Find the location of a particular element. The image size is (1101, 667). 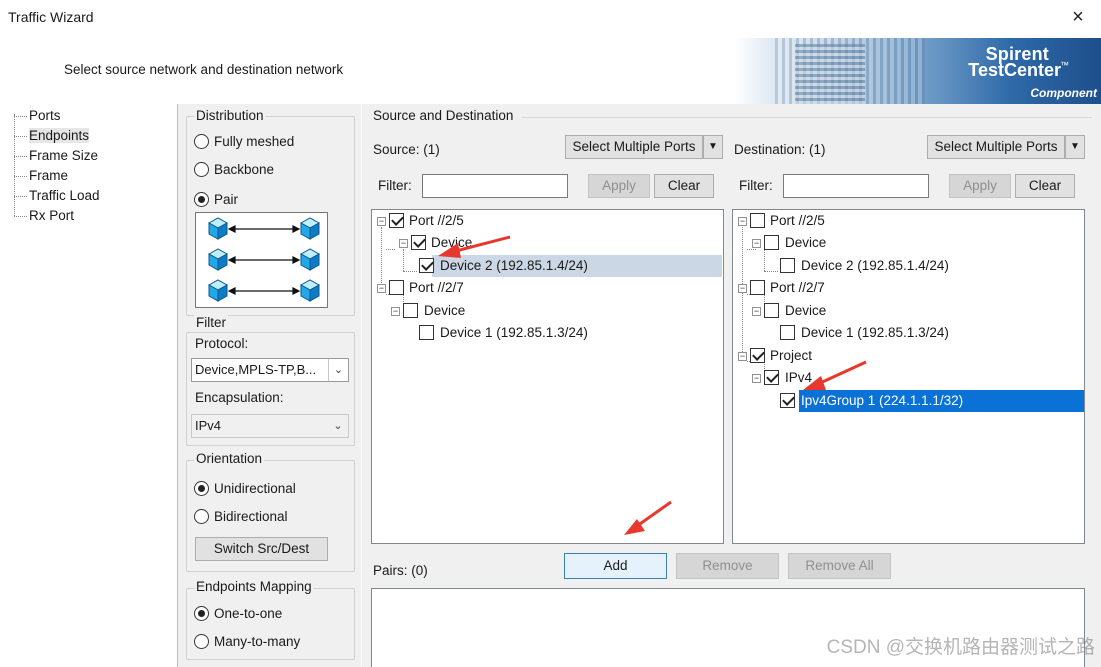

radio-bidirectional: Bidirectional is located at coordinates (241, 517).